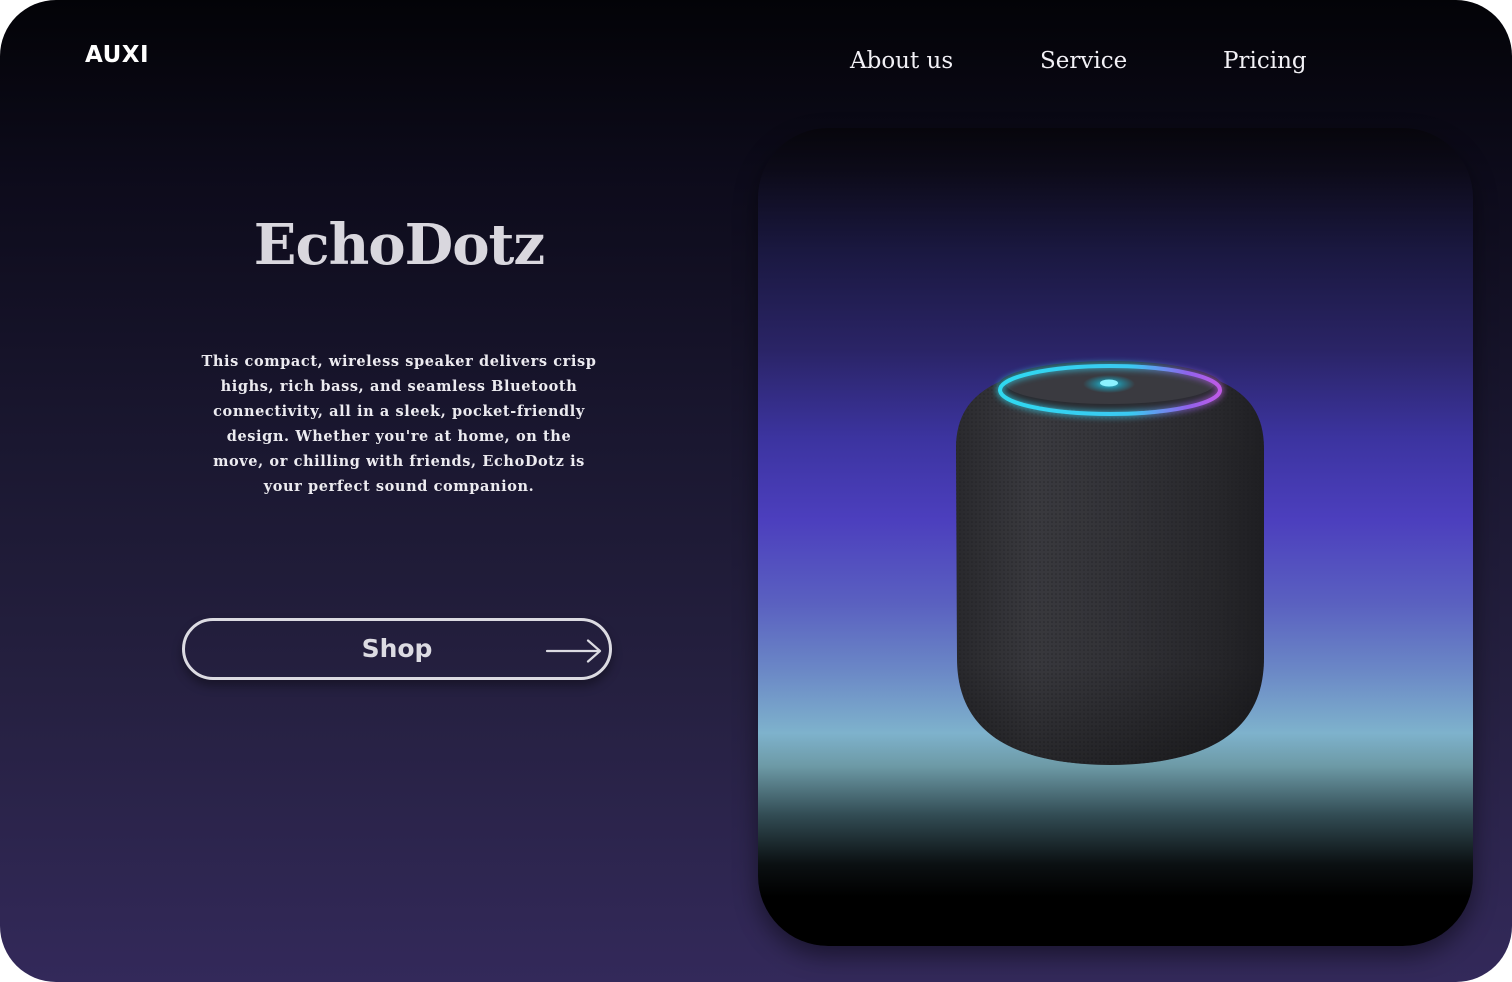  What do you see at coordinates (1110, 563) in the screenshot?
I see `smart-speaker-image` at bounding box center [1110, 563].